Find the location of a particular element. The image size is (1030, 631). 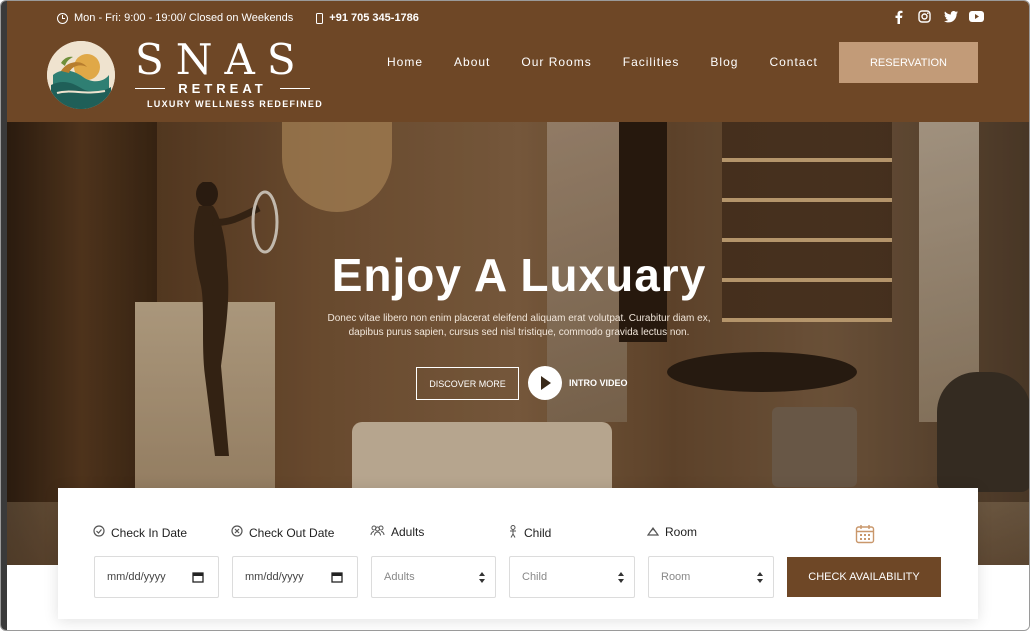

checkin-label-group: Check In Date is located at coordinates (140, 532).